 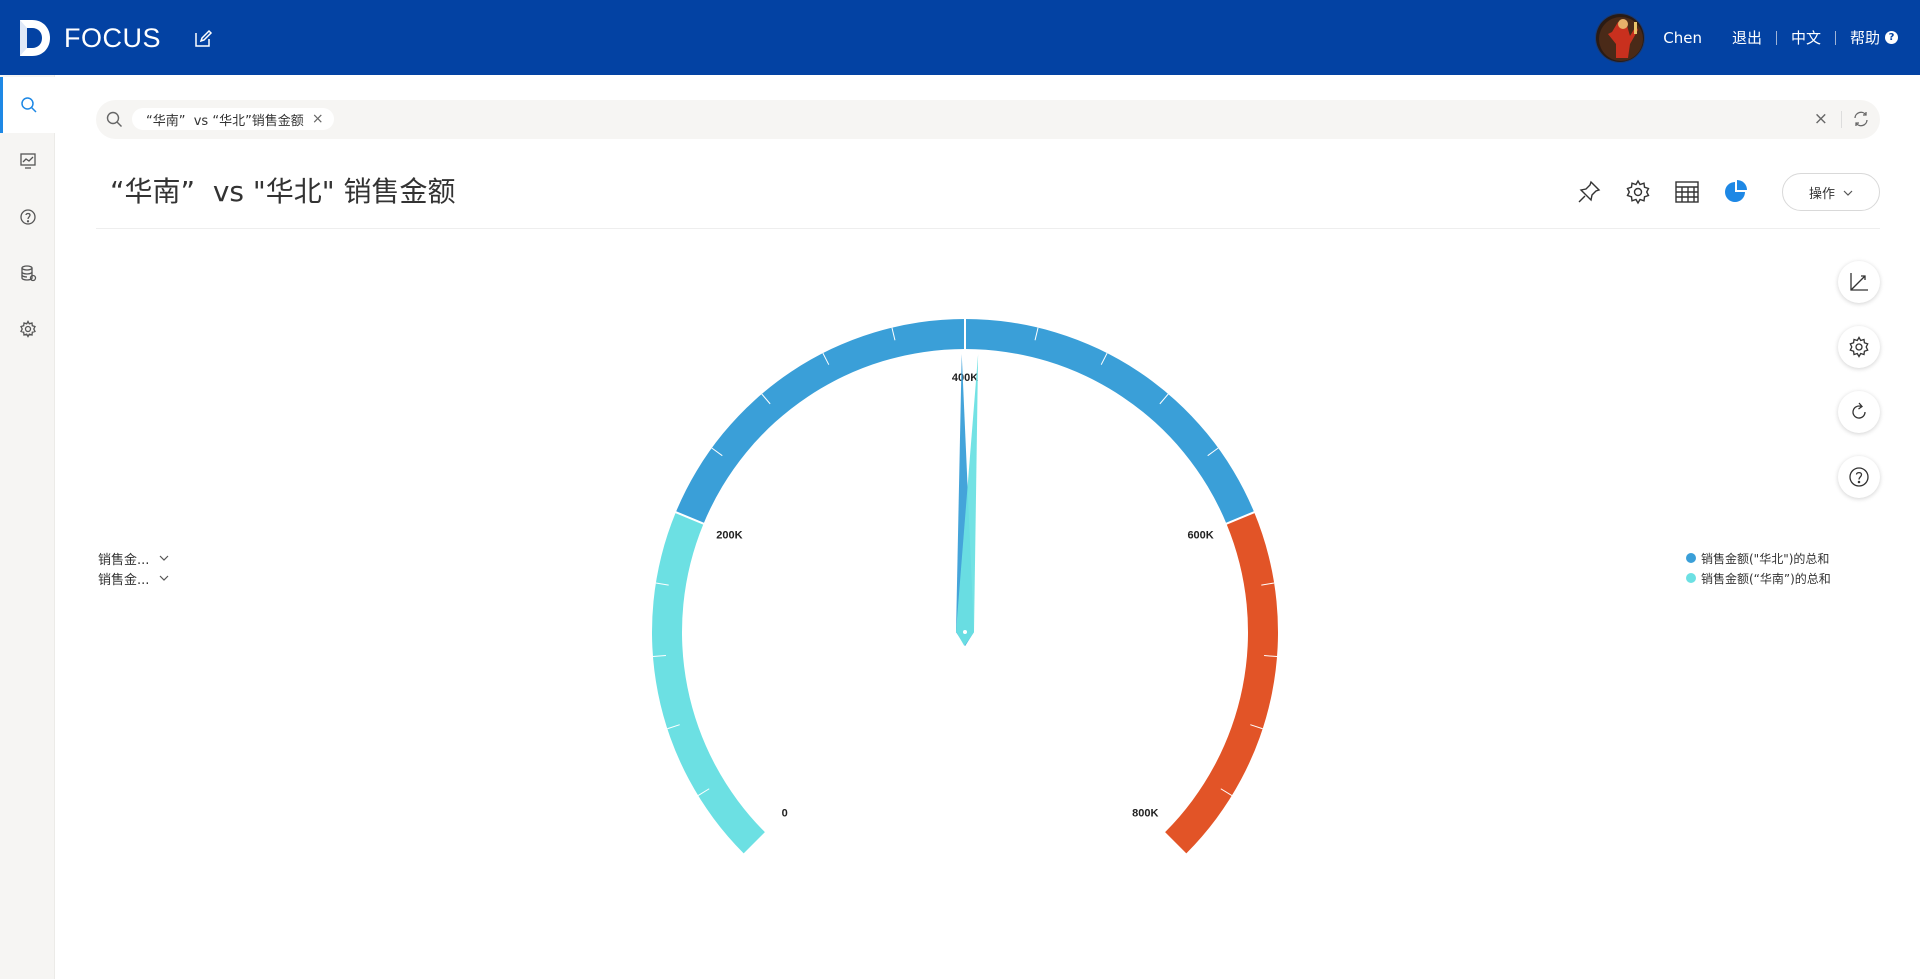 What do you see at coordinates (1747, 37) in the screenshot?
I see `logout-link: 退出` at bounding box center [1747, 37].